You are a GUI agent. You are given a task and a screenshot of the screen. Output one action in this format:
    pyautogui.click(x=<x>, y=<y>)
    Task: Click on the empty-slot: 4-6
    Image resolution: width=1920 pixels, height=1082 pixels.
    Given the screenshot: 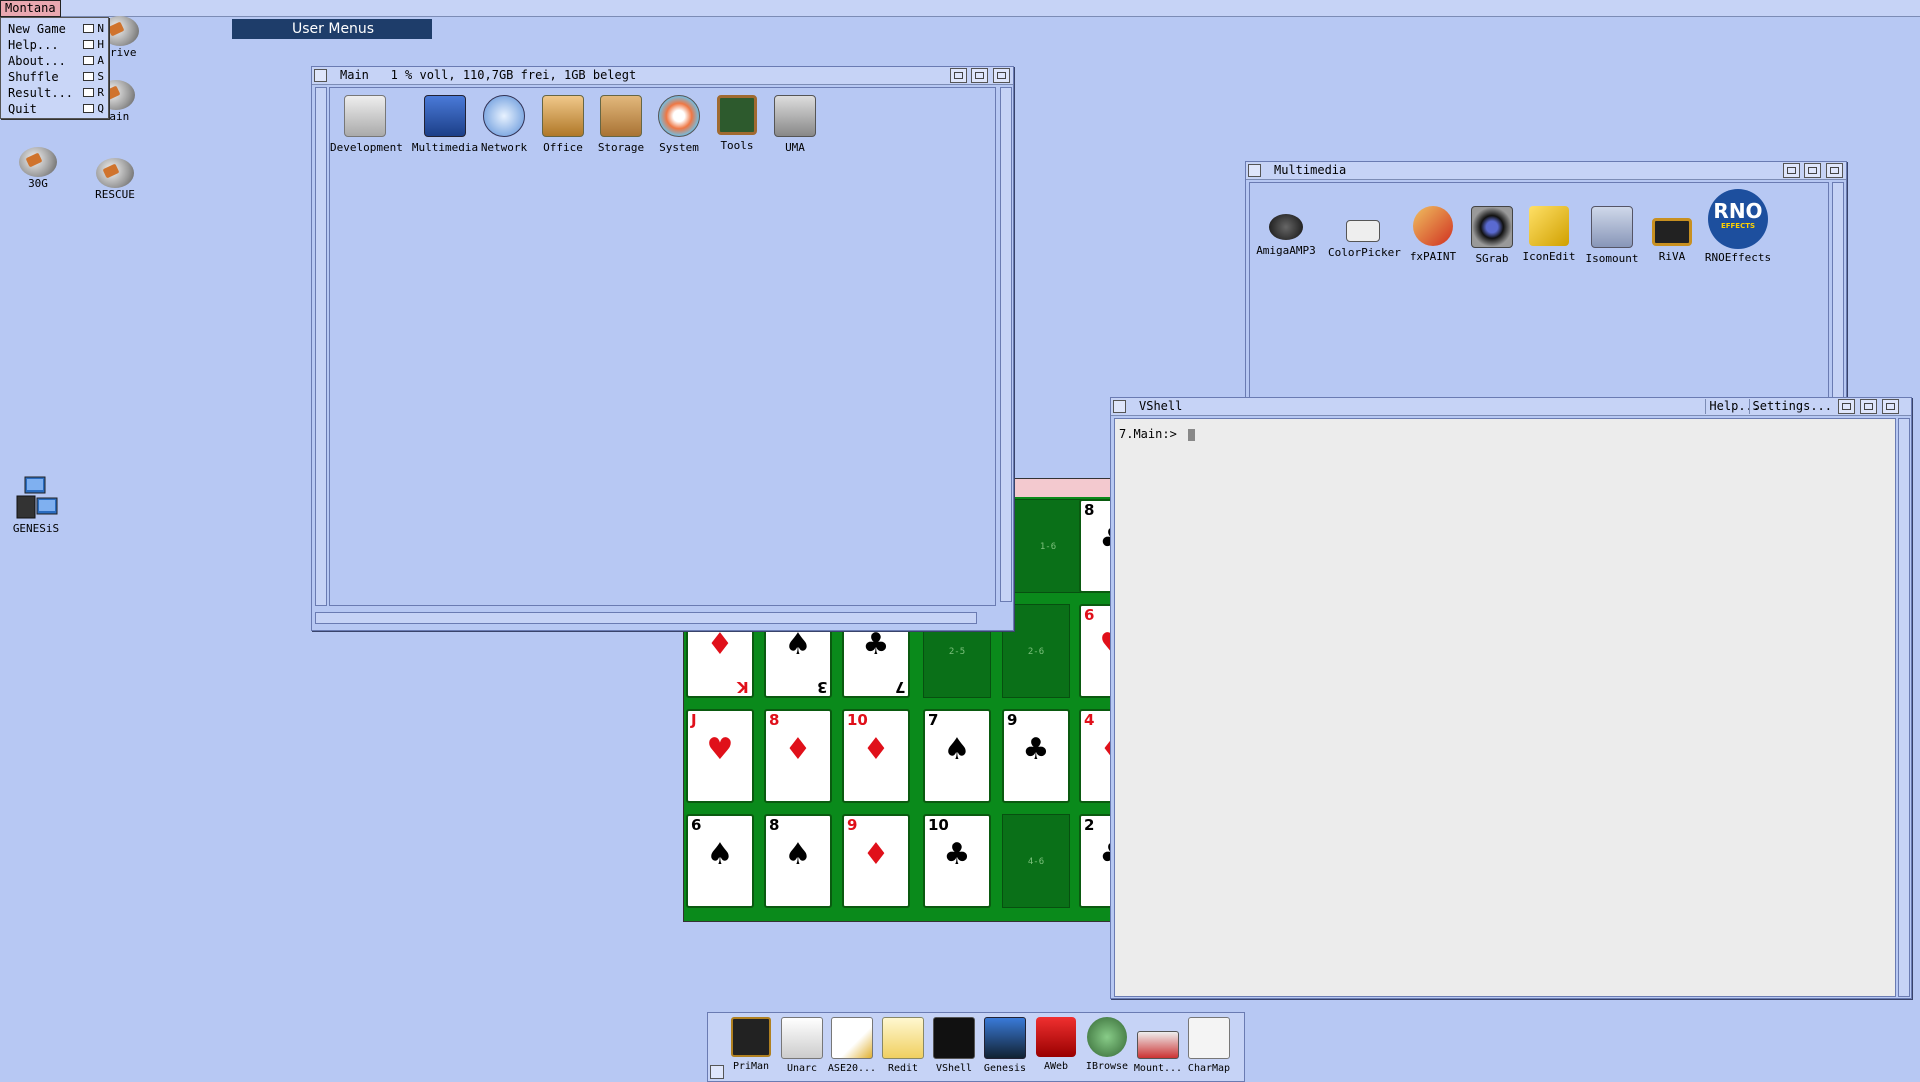 What is the action you would take?
    pyautogui.click(x=1036, y=861)
    